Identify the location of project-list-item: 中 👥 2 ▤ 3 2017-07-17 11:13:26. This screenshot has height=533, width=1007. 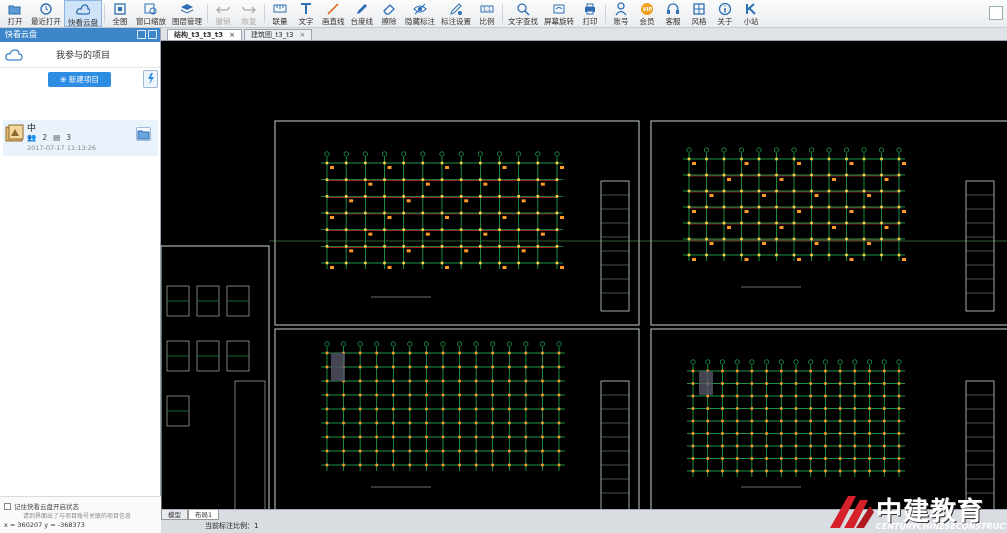
(80, 138).